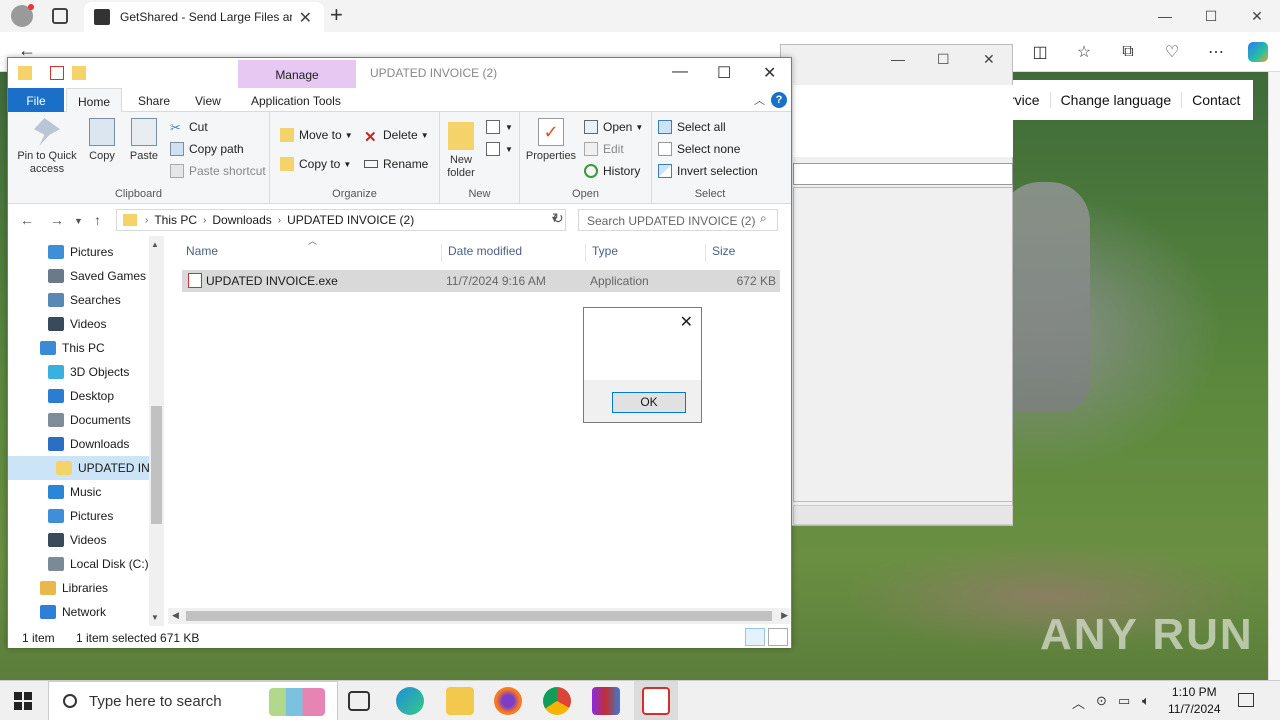 Image resolution: width=1280 pixels, height=720 pixels. Describe the element at coordinates (898, 59) in the screenshot. I see `bg-minimize-button: —` at that location.